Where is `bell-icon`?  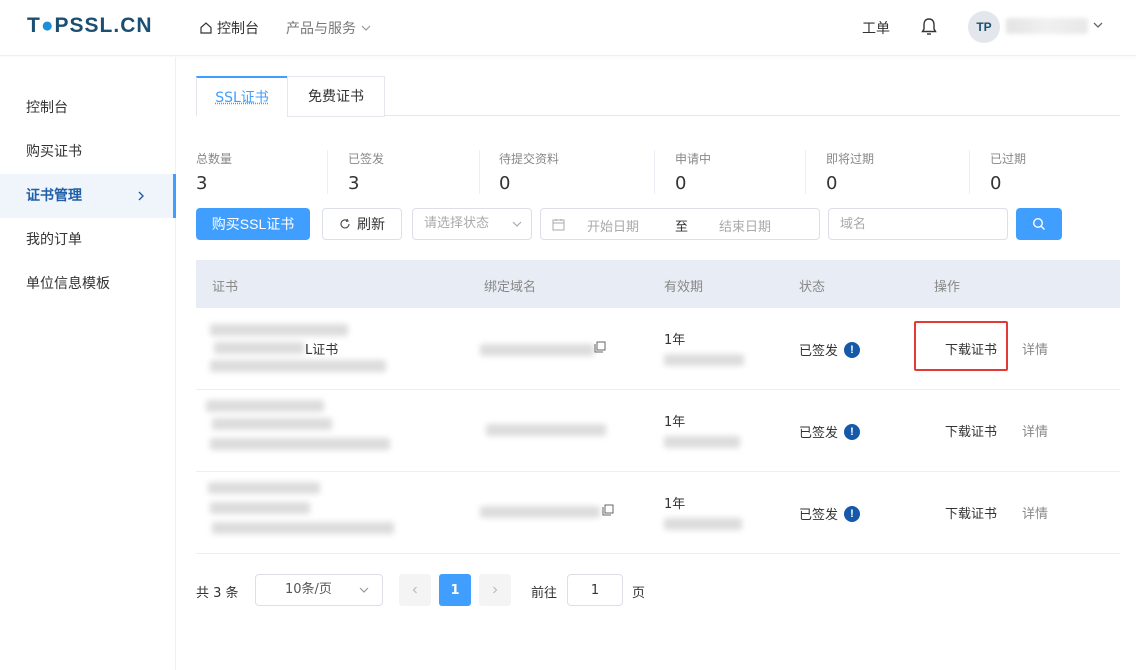 bell-icon is located at coordinates (929, 27).